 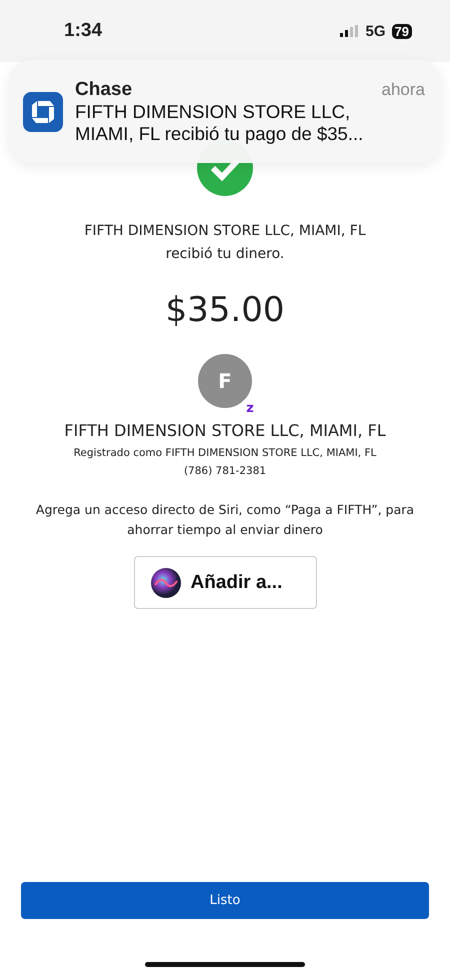 I want to click on recipient-name: FIFTH DIMENSION STORE LLC, MIAMI, FL, so click(x=225, y=431).